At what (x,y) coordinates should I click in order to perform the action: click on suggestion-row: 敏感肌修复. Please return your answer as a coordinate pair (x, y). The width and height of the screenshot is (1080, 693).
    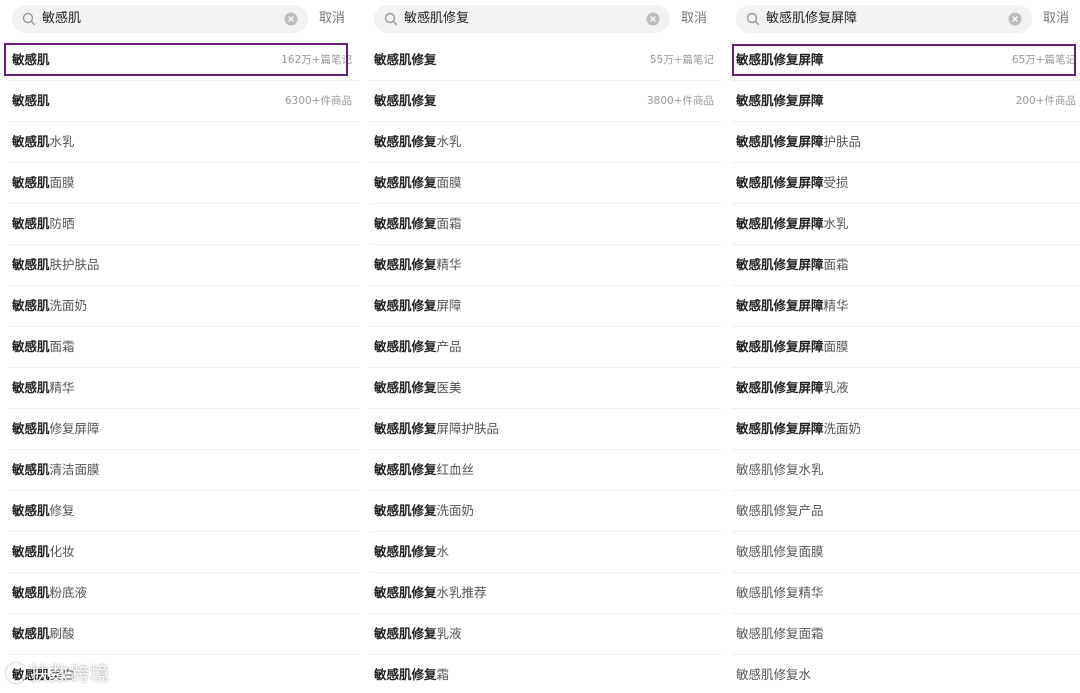
    Looking at the image, I should click on (184, 511).